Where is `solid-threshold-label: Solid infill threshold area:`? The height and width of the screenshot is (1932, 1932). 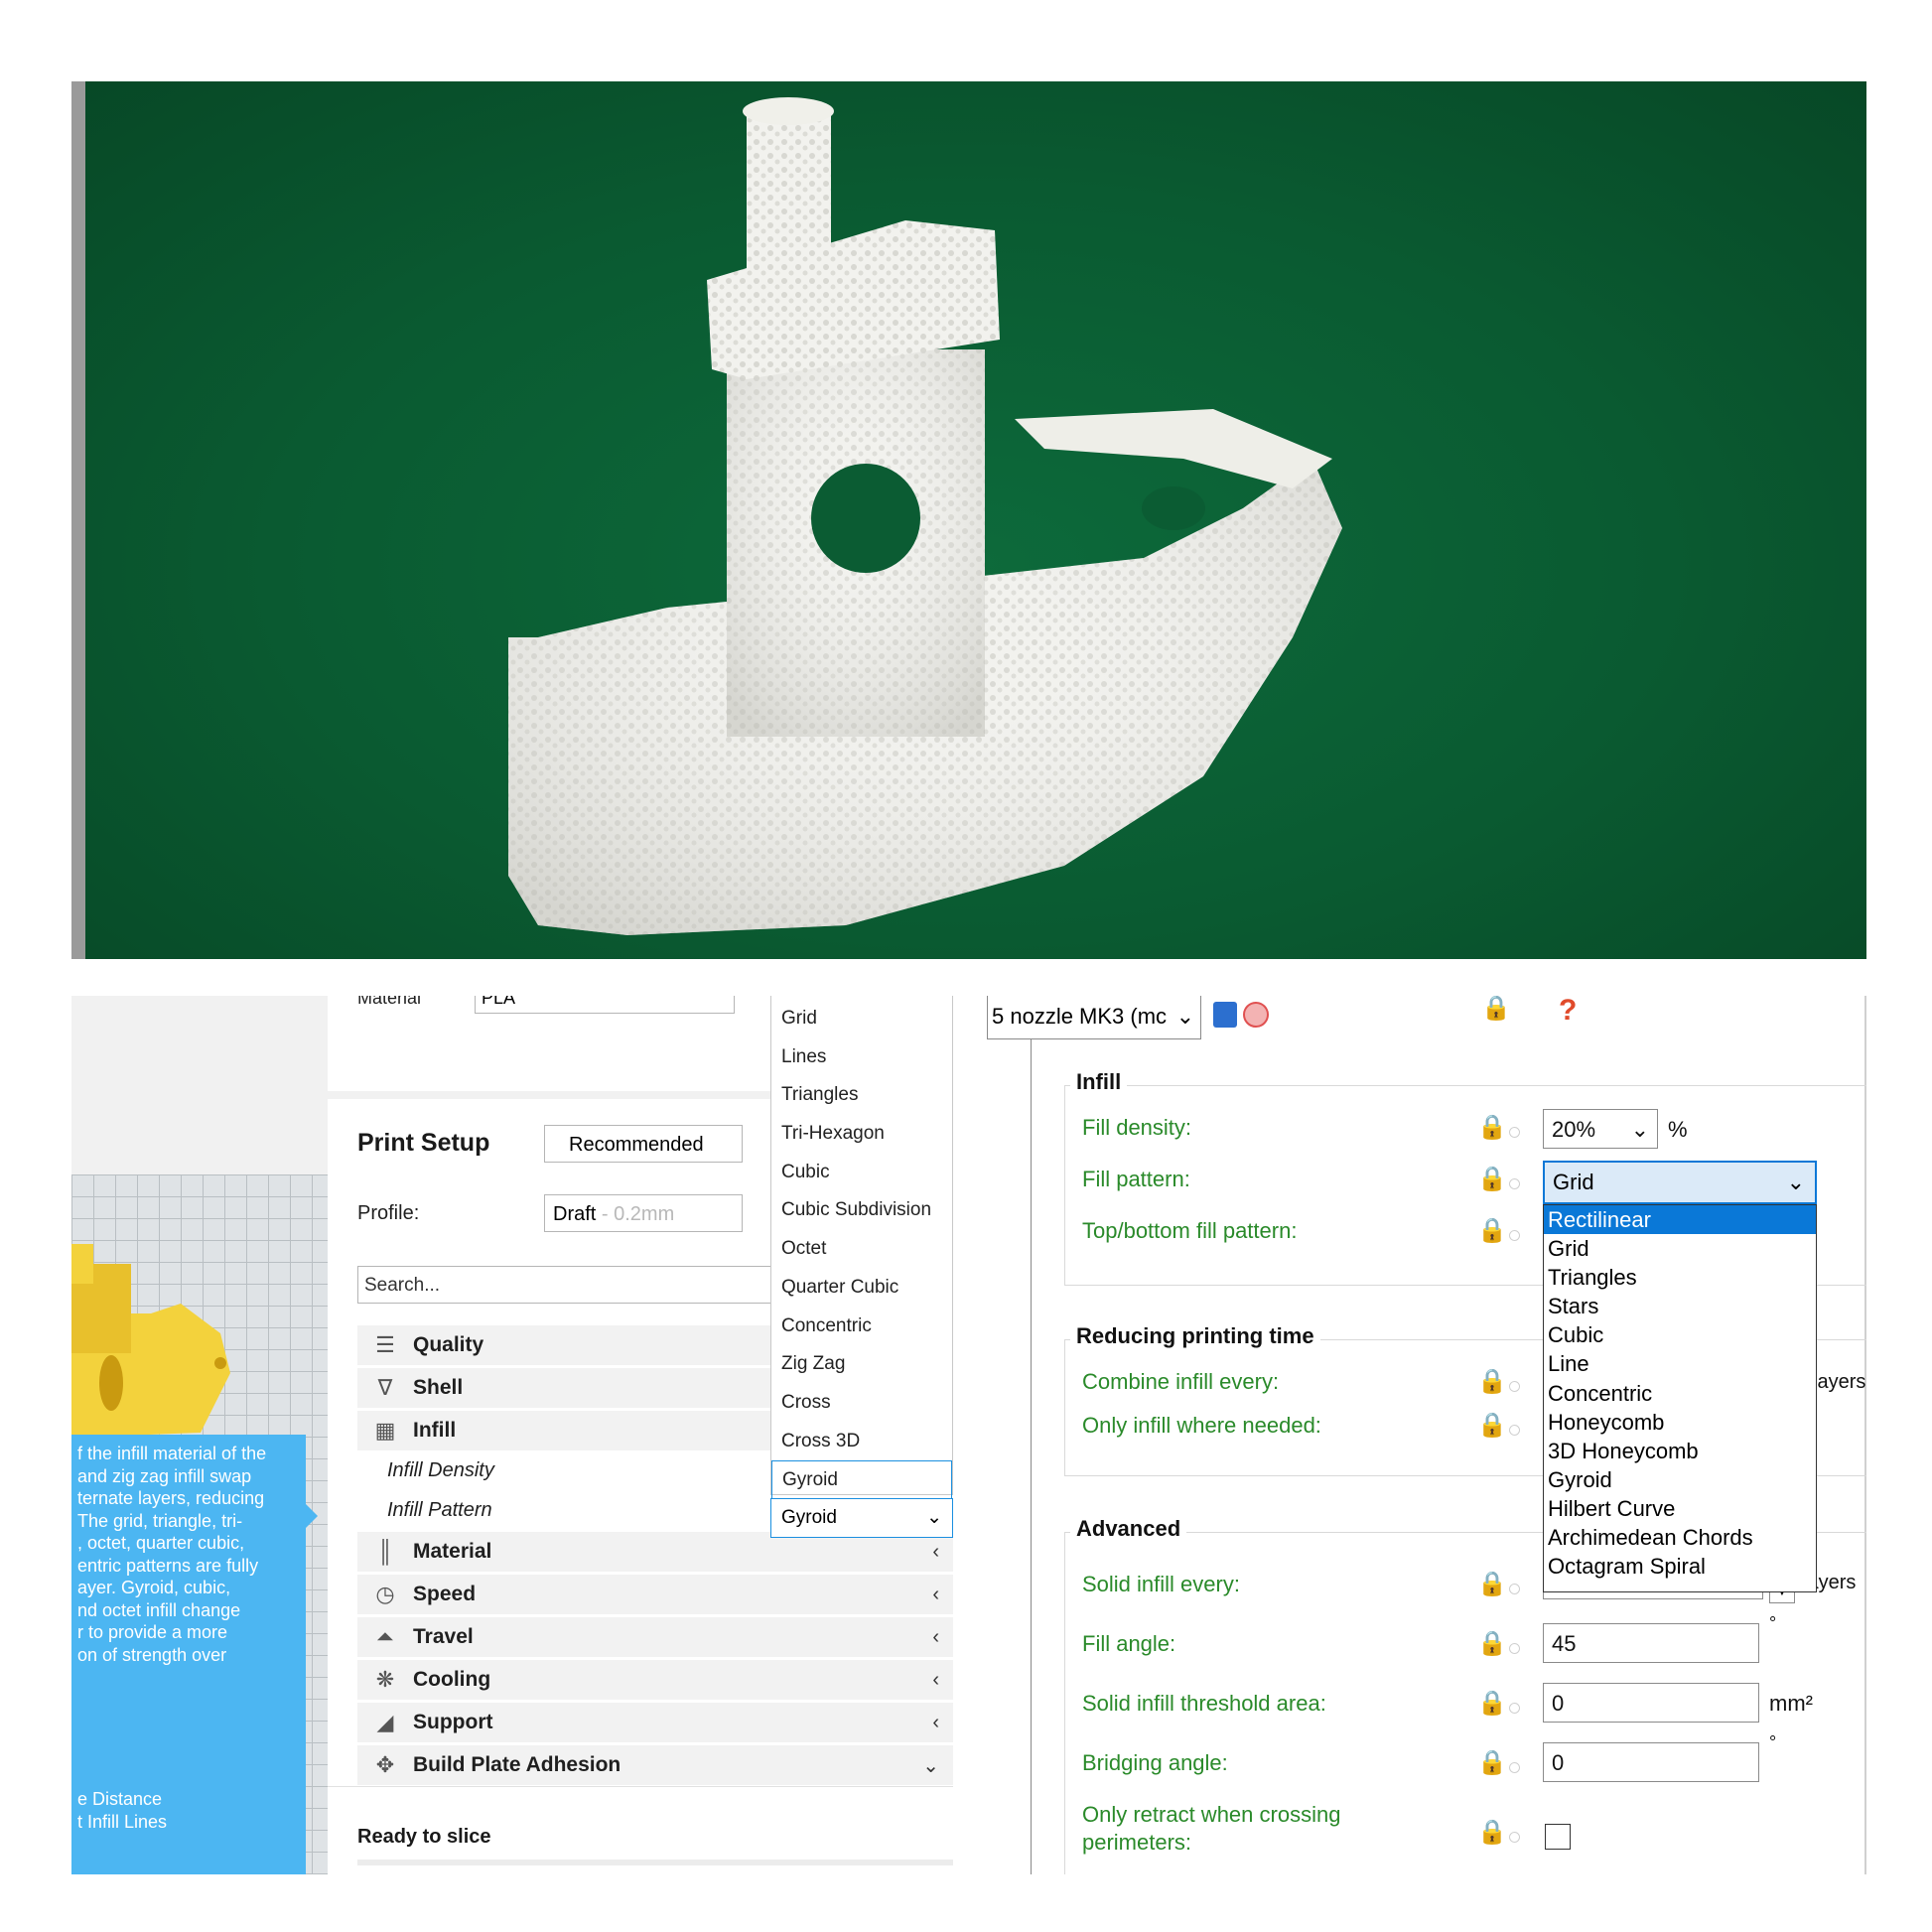
solid-threshold-label: Solid infill threshold area: is located at coordinates (1204, 1703).